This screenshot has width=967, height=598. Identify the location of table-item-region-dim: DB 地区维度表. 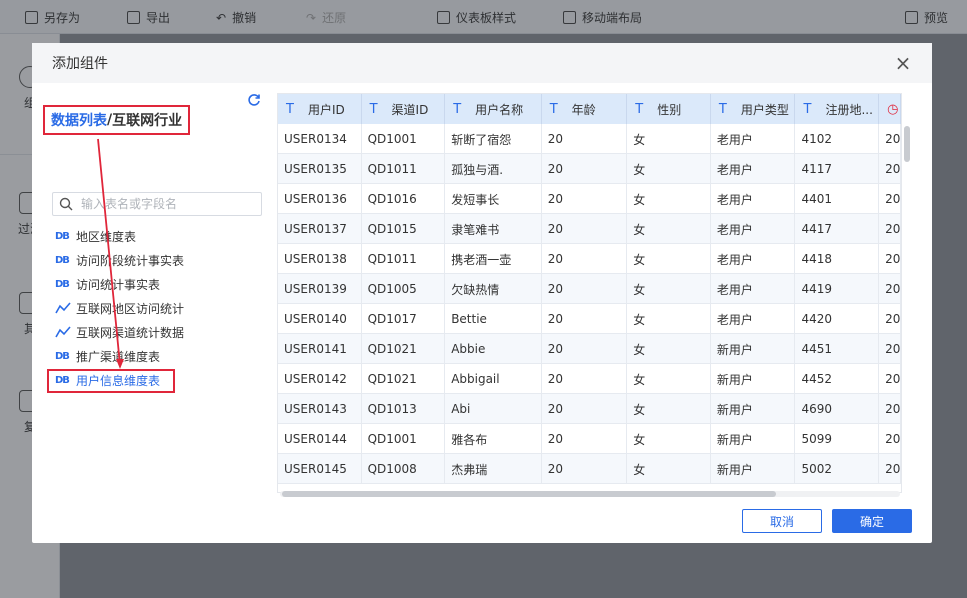
(160, 236).